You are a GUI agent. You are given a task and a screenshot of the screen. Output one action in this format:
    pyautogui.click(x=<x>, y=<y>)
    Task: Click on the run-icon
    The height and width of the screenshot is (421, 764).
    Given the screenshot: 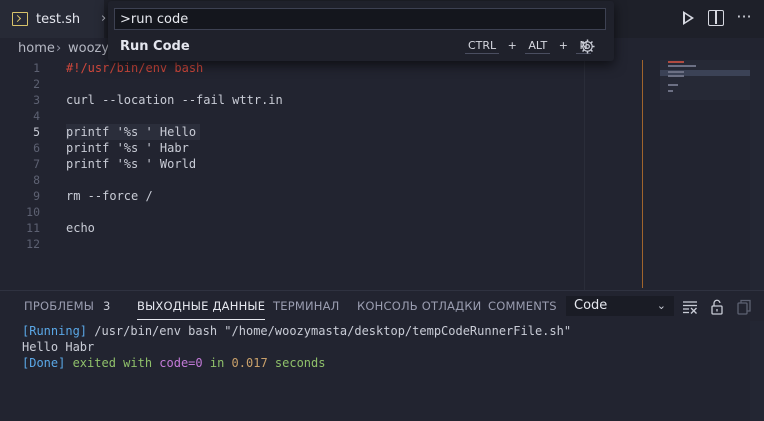 What is the action you would take?
    pyautogui.click(x=688, y=18)
    